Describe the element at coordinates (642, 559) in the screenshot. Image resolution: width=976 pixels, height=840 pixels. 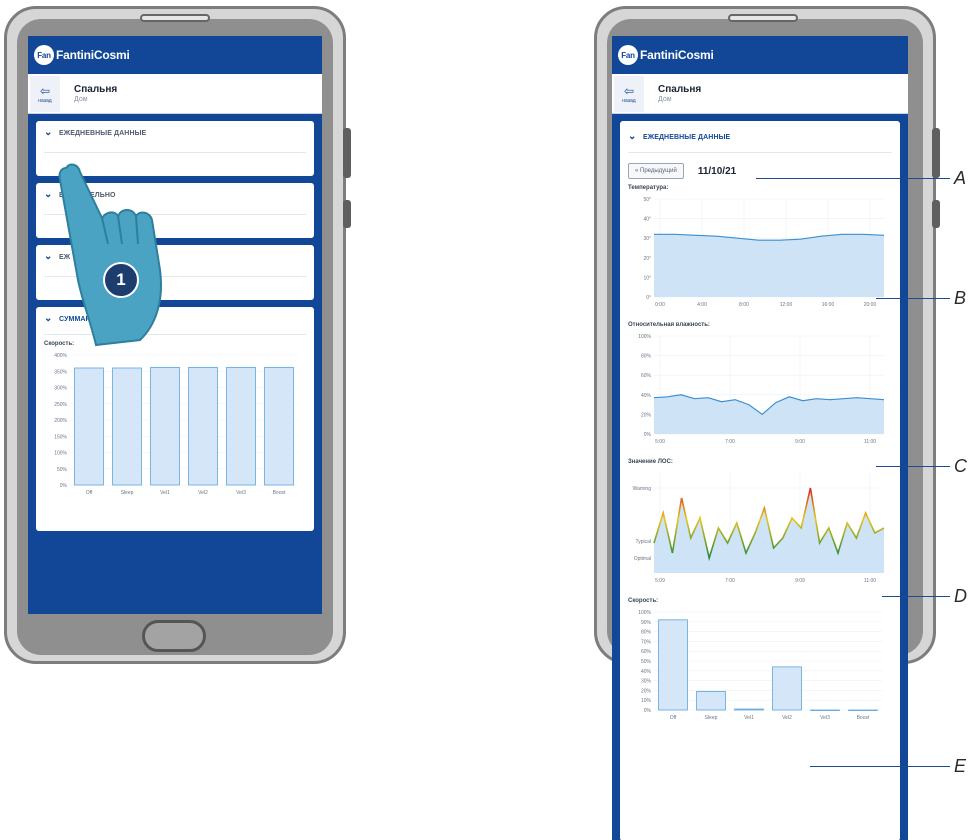
I see `y-tick-label: Optimal` at that location.